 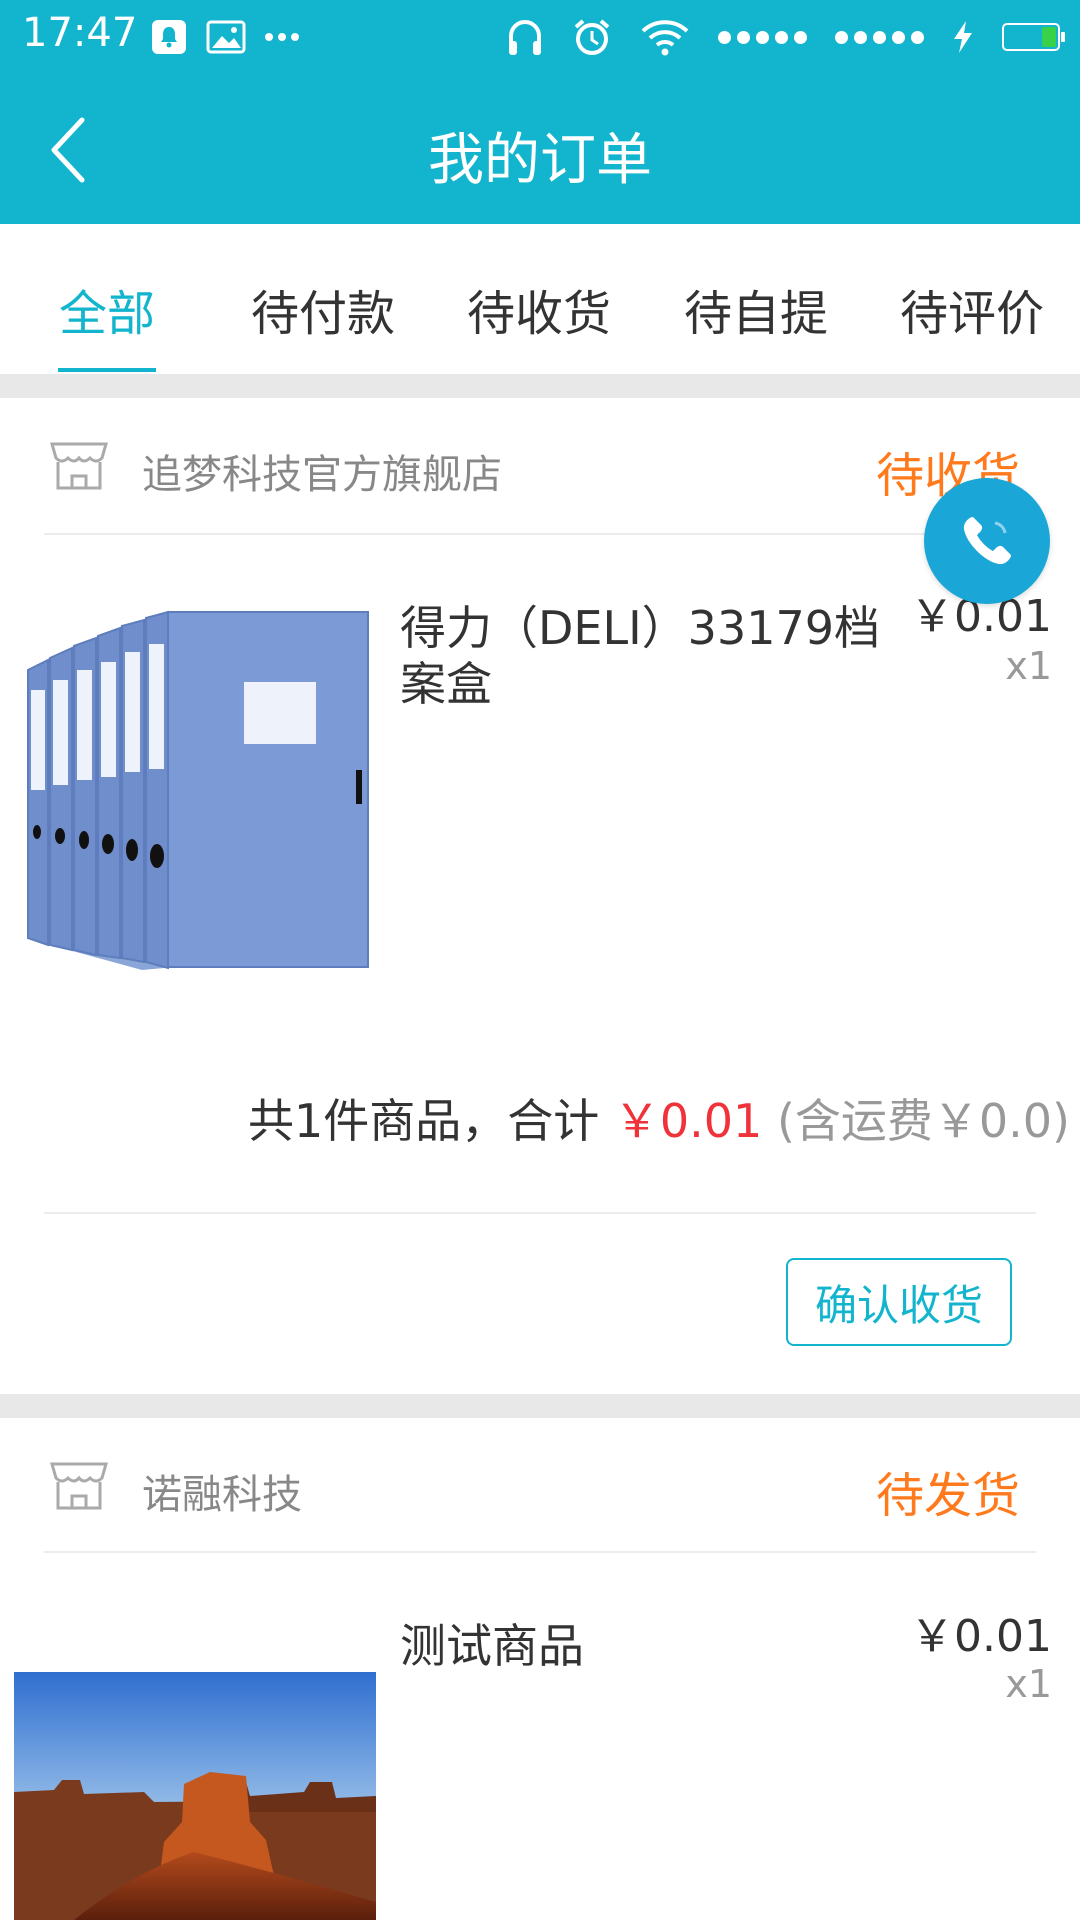 I want to click on confirm-receipt-button: 确认收货, so click(x=899, y=1302).